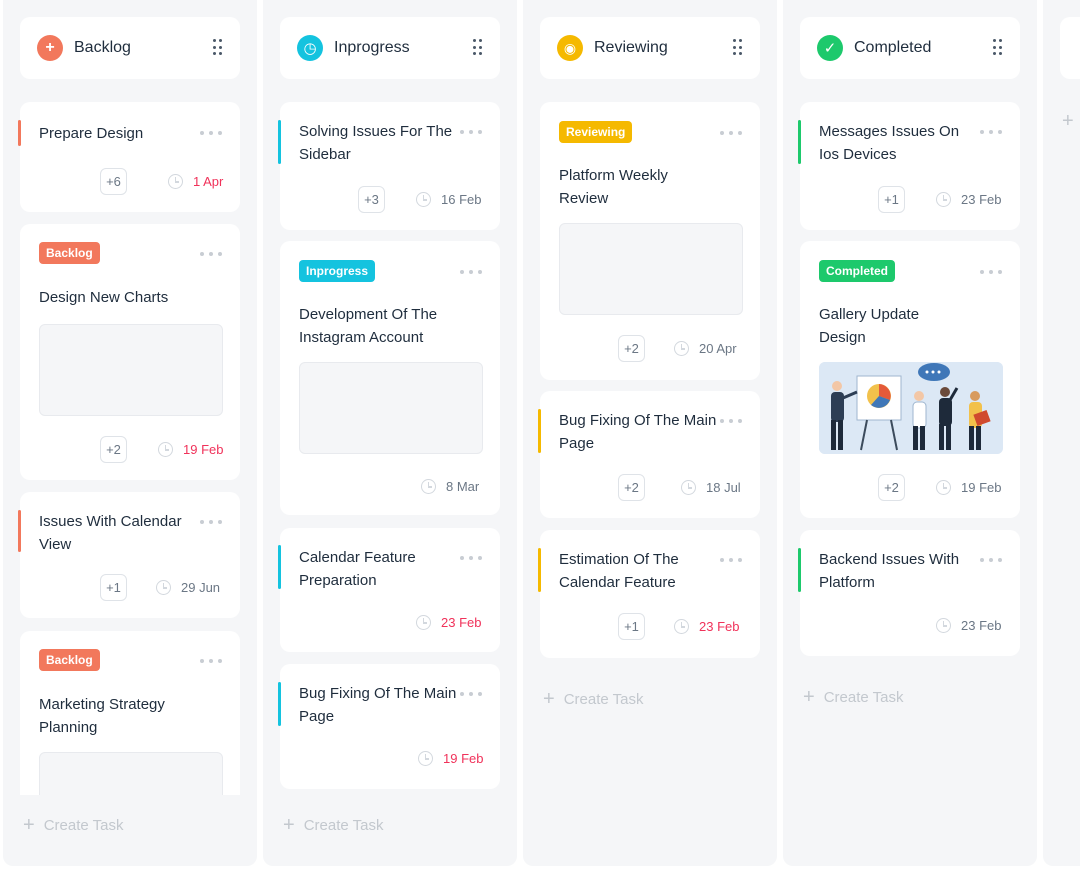  What do you see at coordinates (208, 181) in the screenshot?
I see `due-date-text: 1 Apr` at bounding box center [208, 181].